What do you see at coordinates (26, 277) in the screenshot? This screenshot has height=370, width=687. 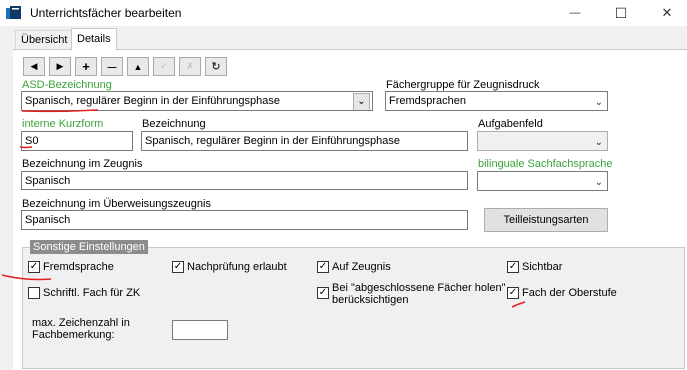 I see `annotation-underline-fremdsprache` at bounding box center [26, 277].